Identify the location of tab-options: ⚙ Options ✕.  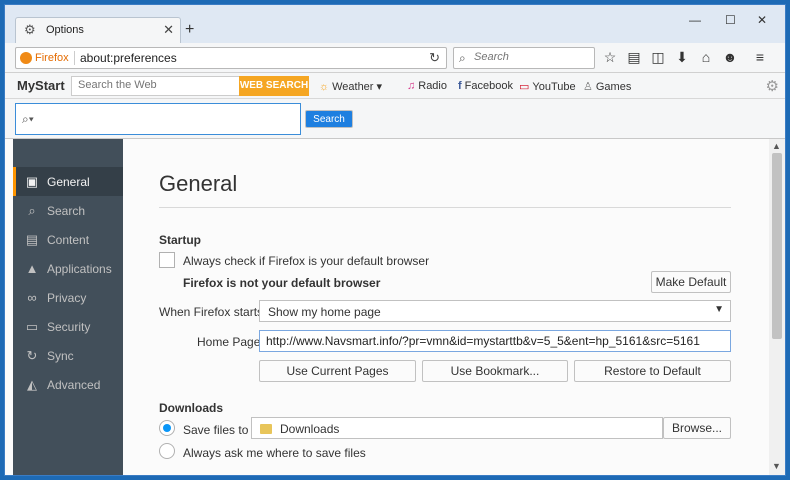
(98, 30).